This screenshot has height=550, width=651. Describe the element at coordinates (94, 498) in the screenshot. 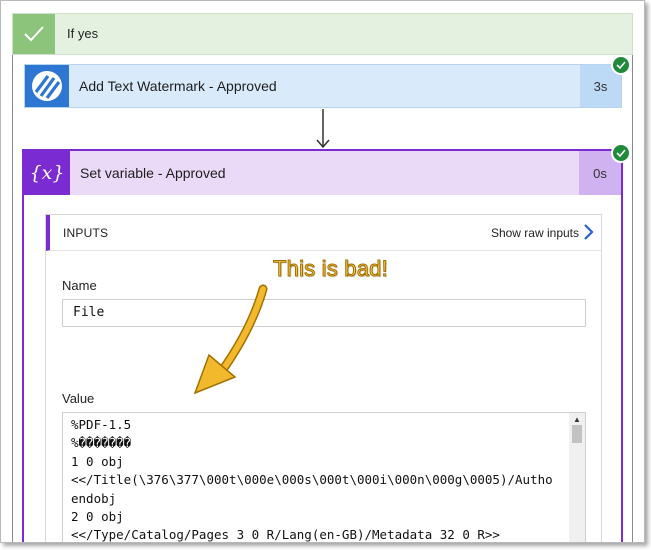

I see `value-line: endobj` at that location.